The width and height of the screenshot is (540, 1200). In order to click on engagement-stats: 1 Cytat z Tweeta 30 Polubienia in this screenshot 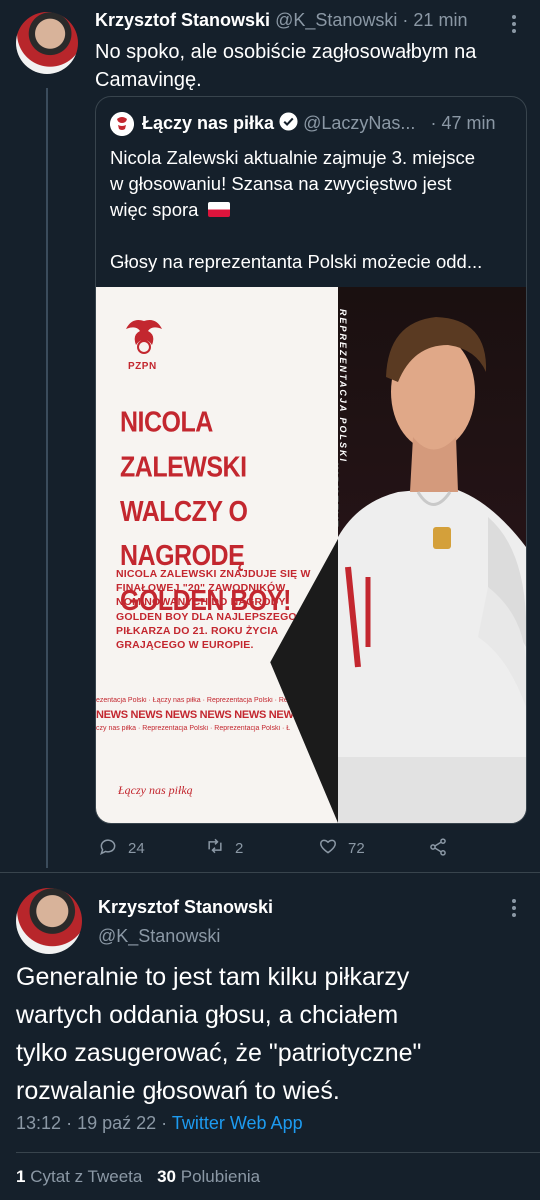, I will do `click(138, 1177)`.